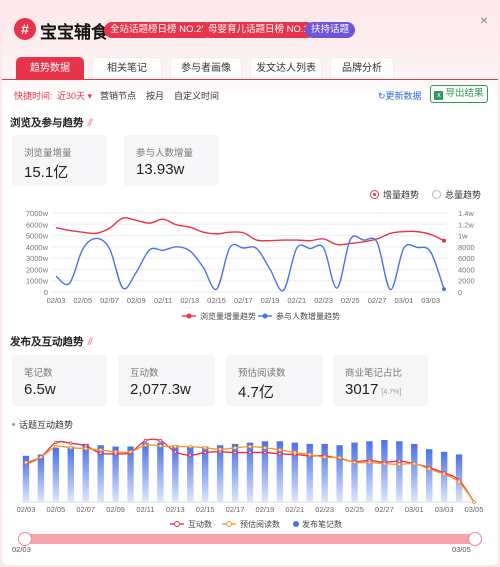 This screenshot has width=500, height=567. Describe the element at coordinates (466, 258) in the screenshot. I see `right-axis-tick: 6000` at that location.